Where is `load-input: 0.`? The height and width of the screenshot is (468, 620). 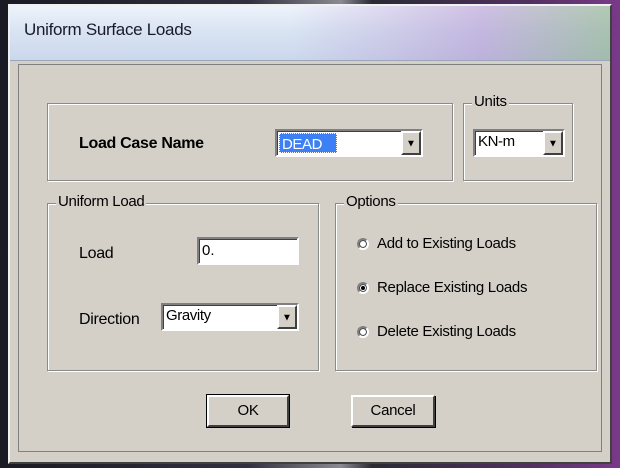
load-input: 0. is located at coordinates (248, 251).